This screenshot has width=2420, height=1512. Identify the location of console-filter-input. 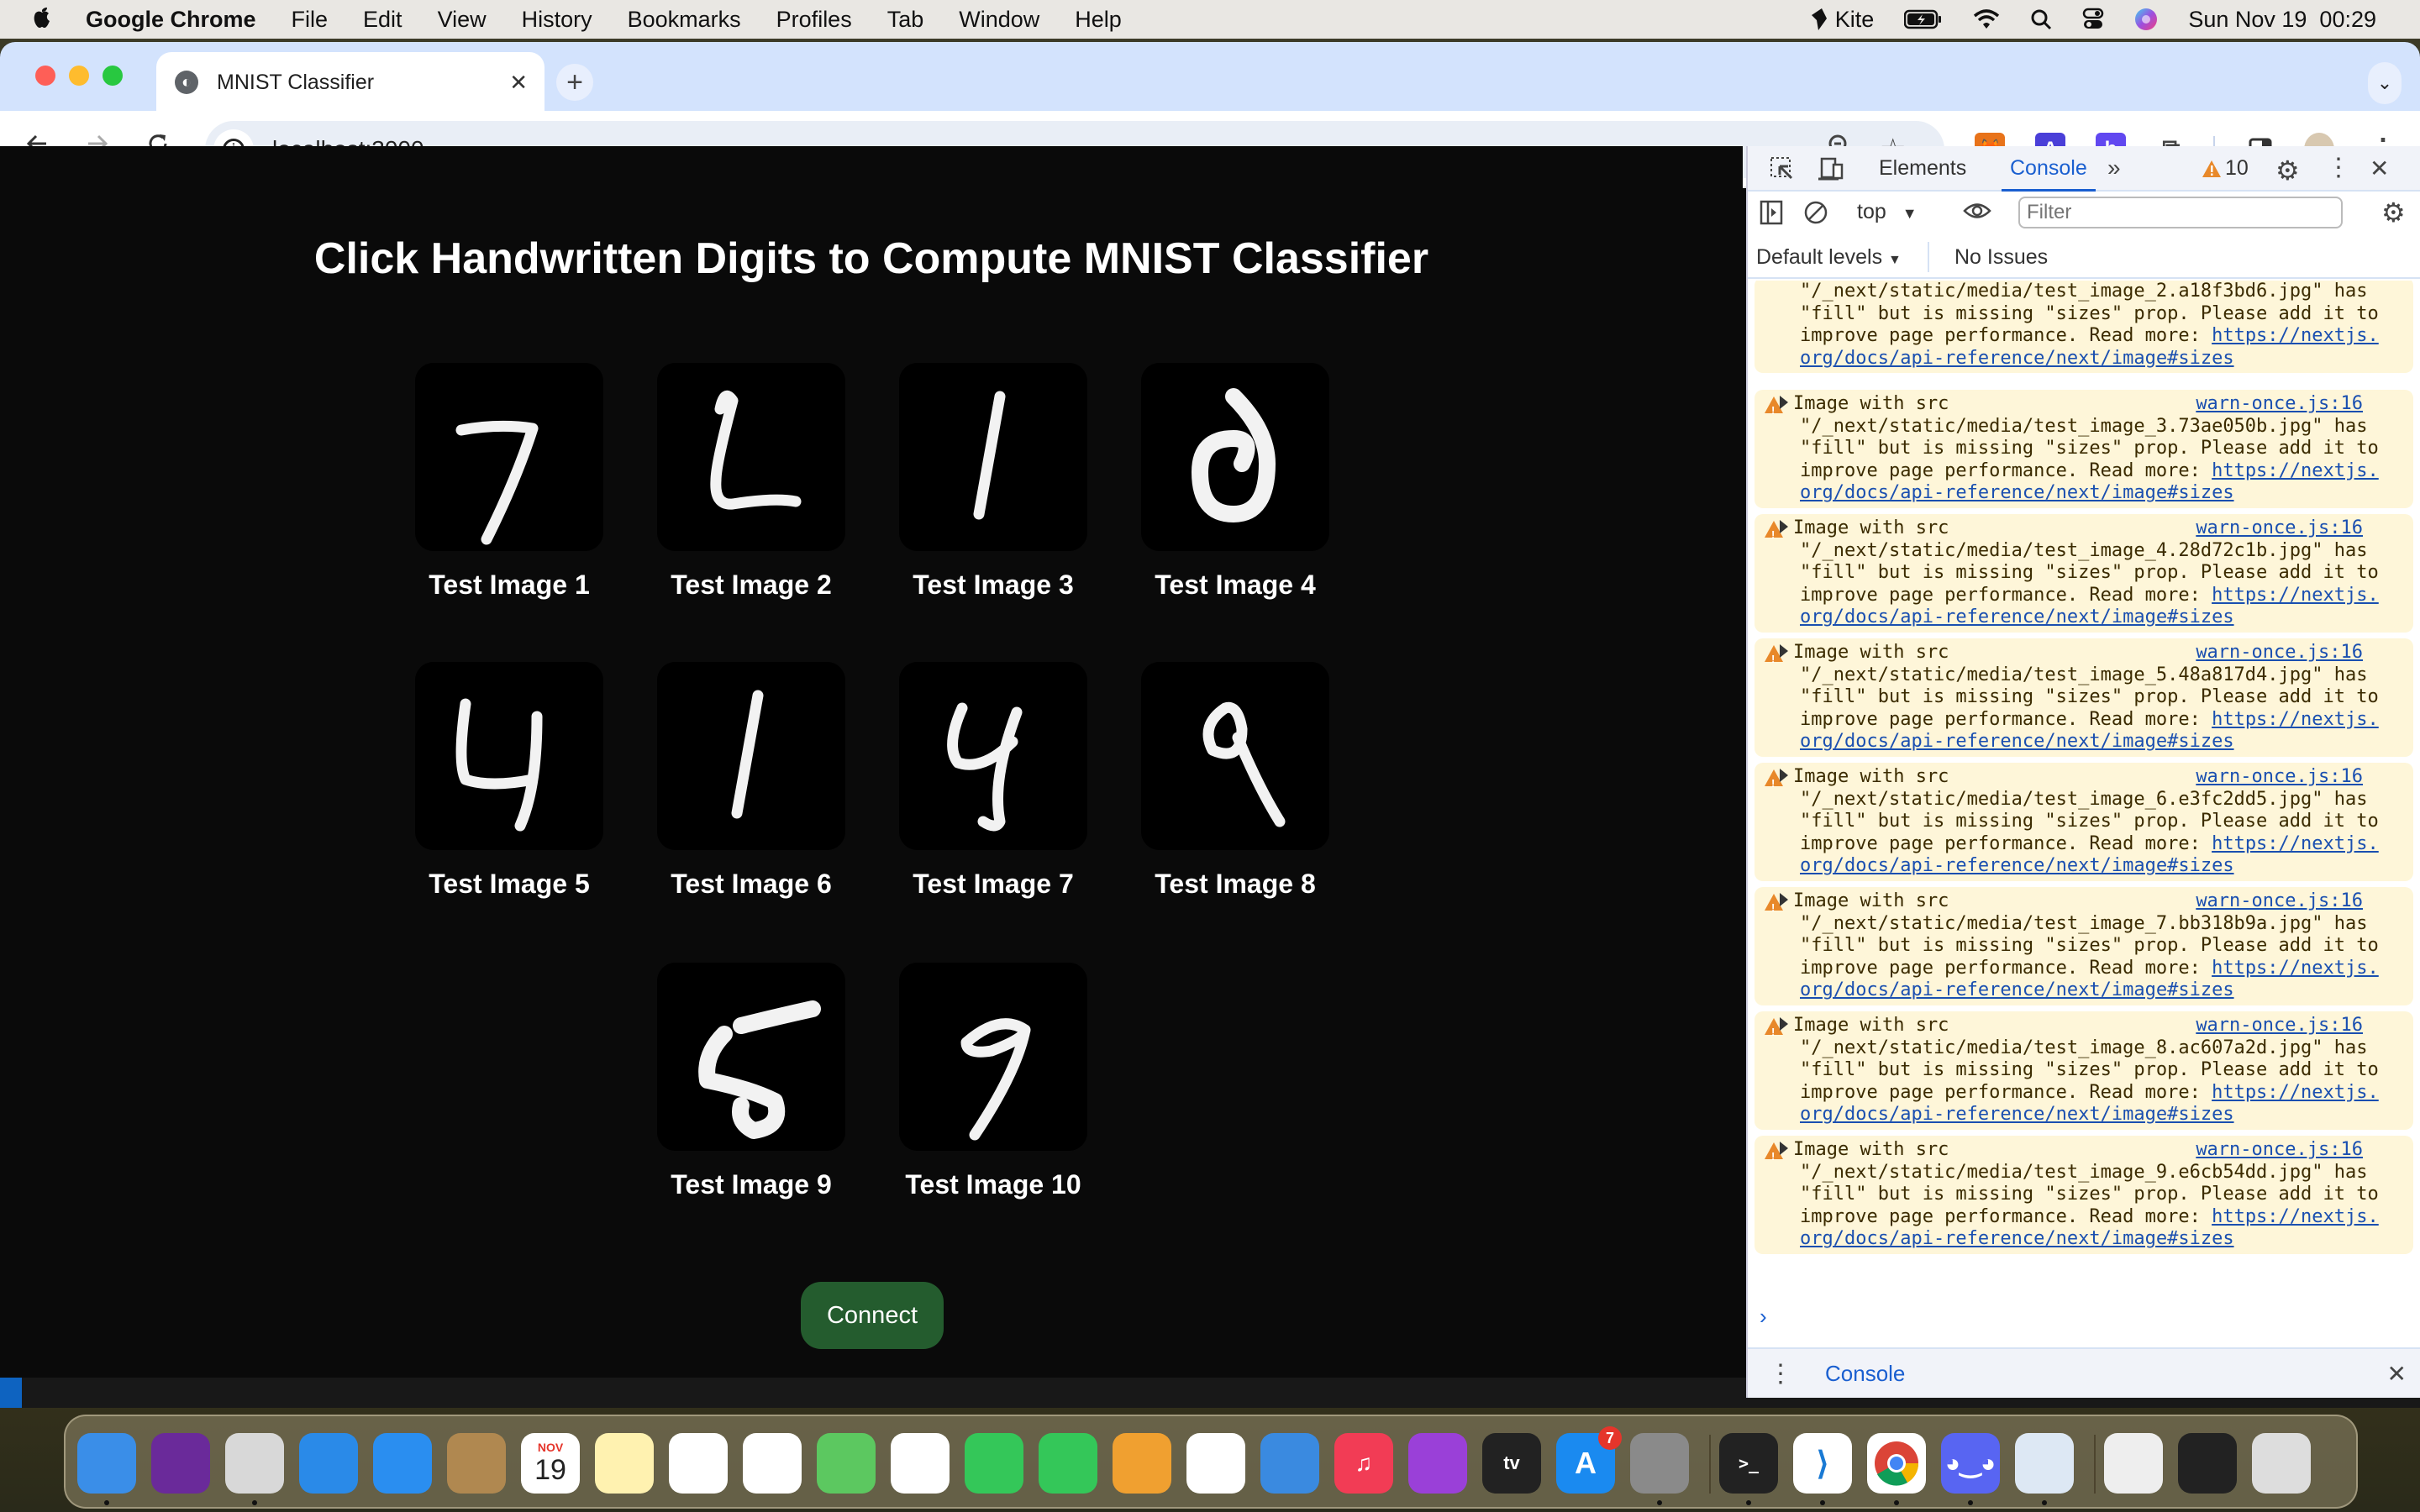
(2180, 212).